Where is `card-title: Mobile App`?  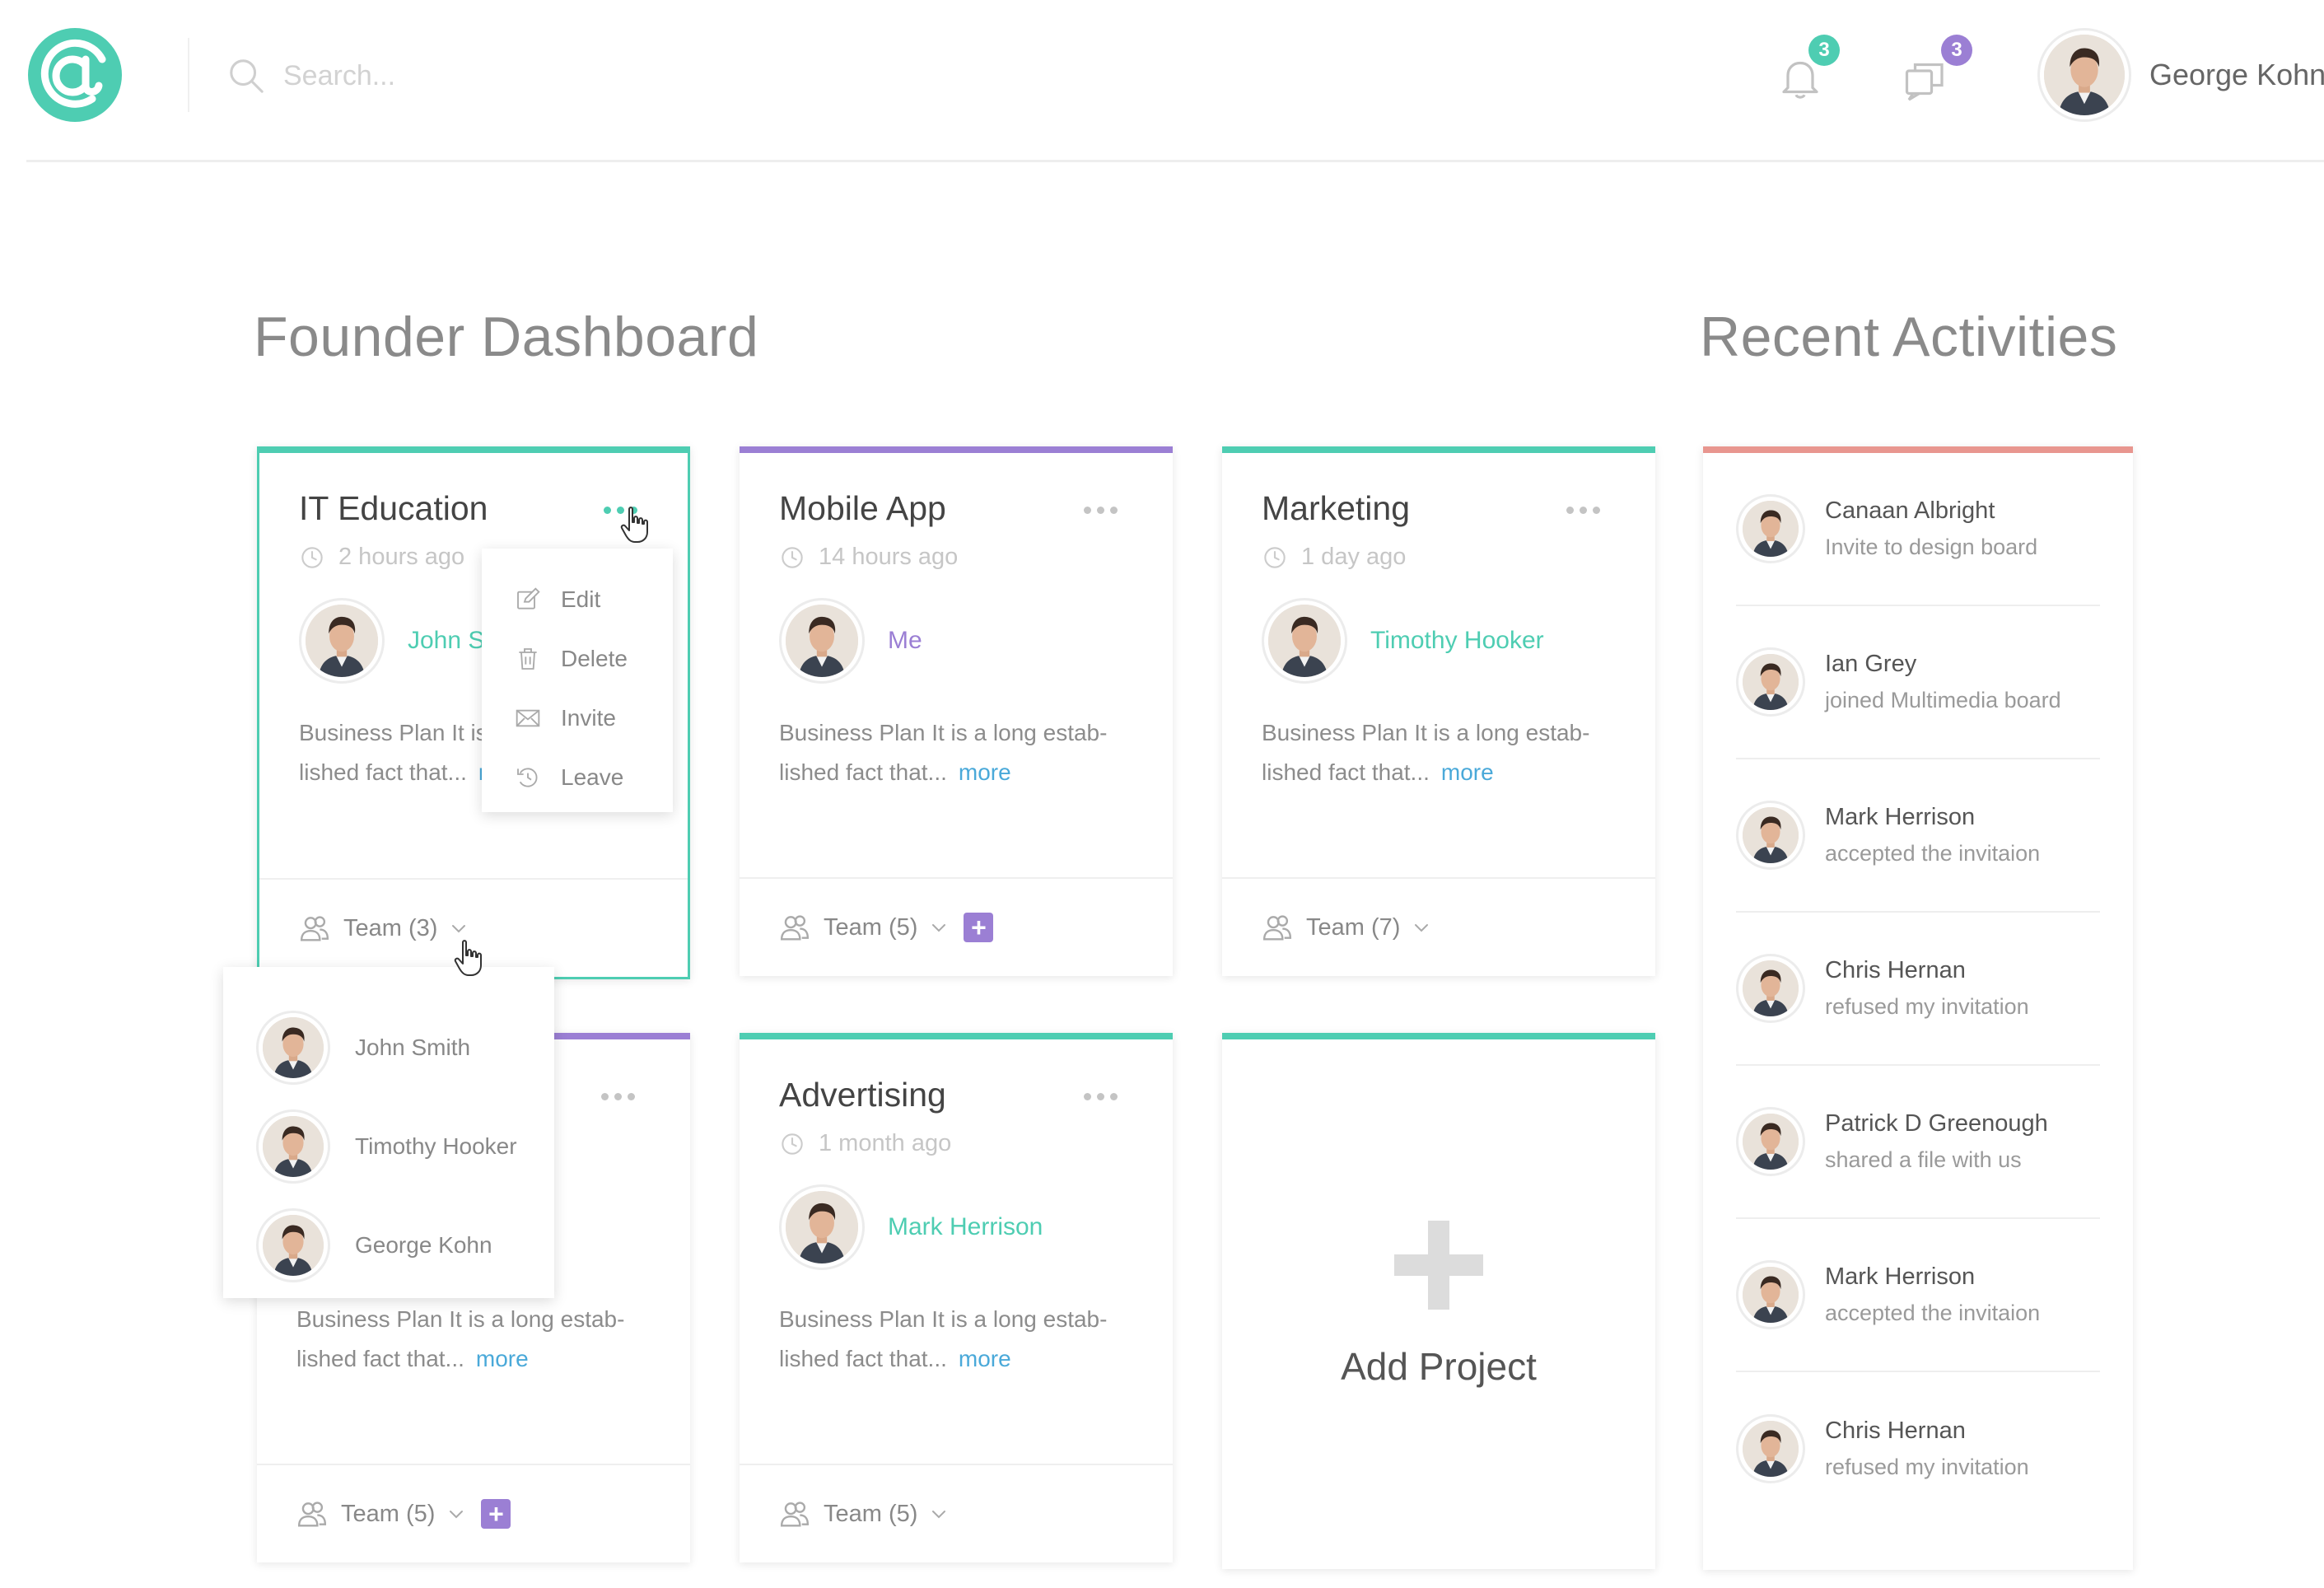
card-title: Mobile App is located at coordinates (862, 508).